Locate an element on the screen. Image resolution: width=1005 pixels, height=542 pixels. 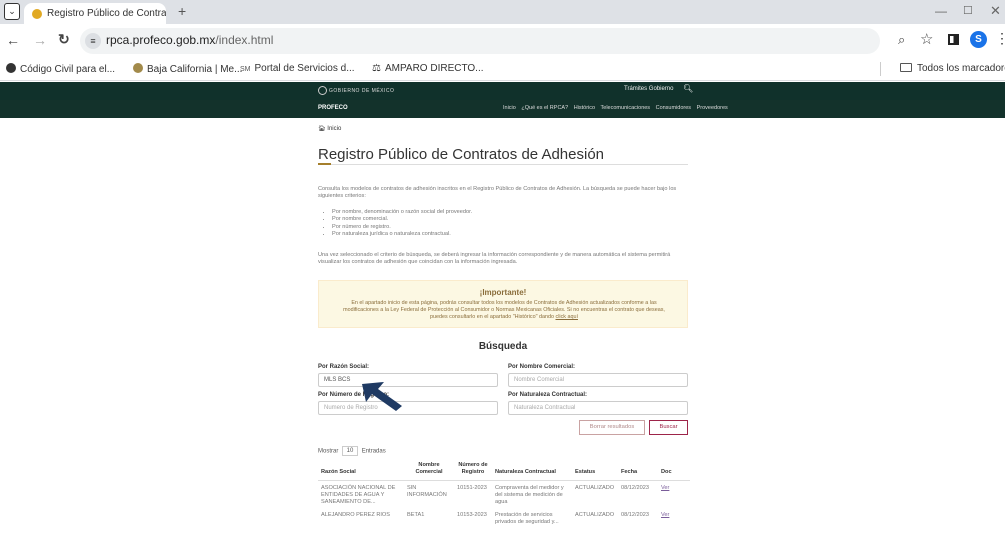
cell-registro: 10151-2023 is located at coordinates (472, 488).